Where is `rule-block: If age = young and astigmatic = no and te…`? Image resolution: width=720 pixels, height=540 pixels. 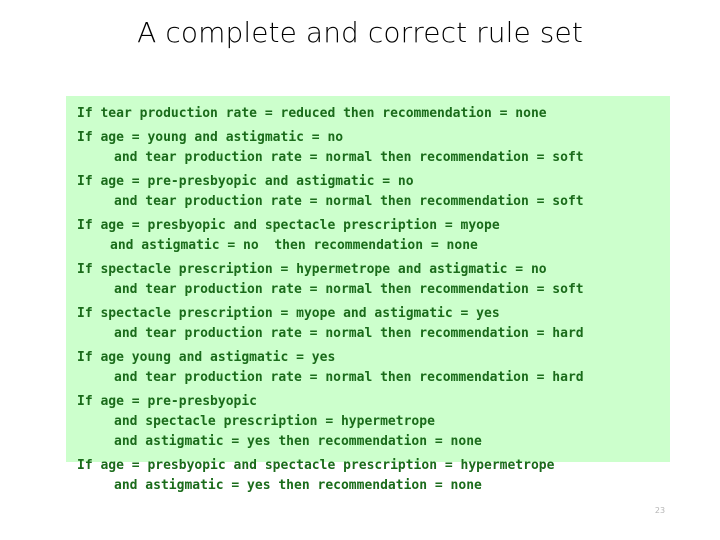 rule-block: If age = young and astigmatic = no and te… is located at coordinates (368, 148).